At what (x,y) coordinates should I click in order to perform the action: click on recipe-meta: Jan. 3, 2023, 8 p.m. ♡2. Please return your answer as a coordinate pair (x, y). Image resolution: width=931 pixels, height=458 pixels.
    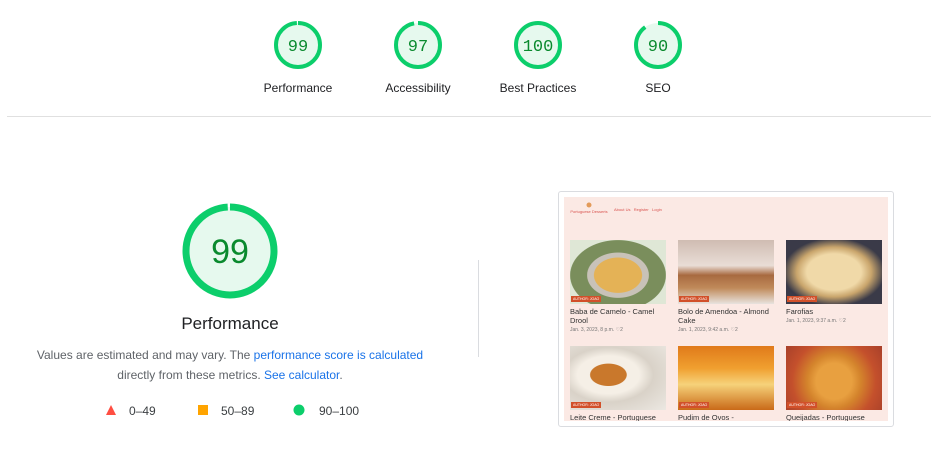
    Looking at the image, I should click on (596, 330).